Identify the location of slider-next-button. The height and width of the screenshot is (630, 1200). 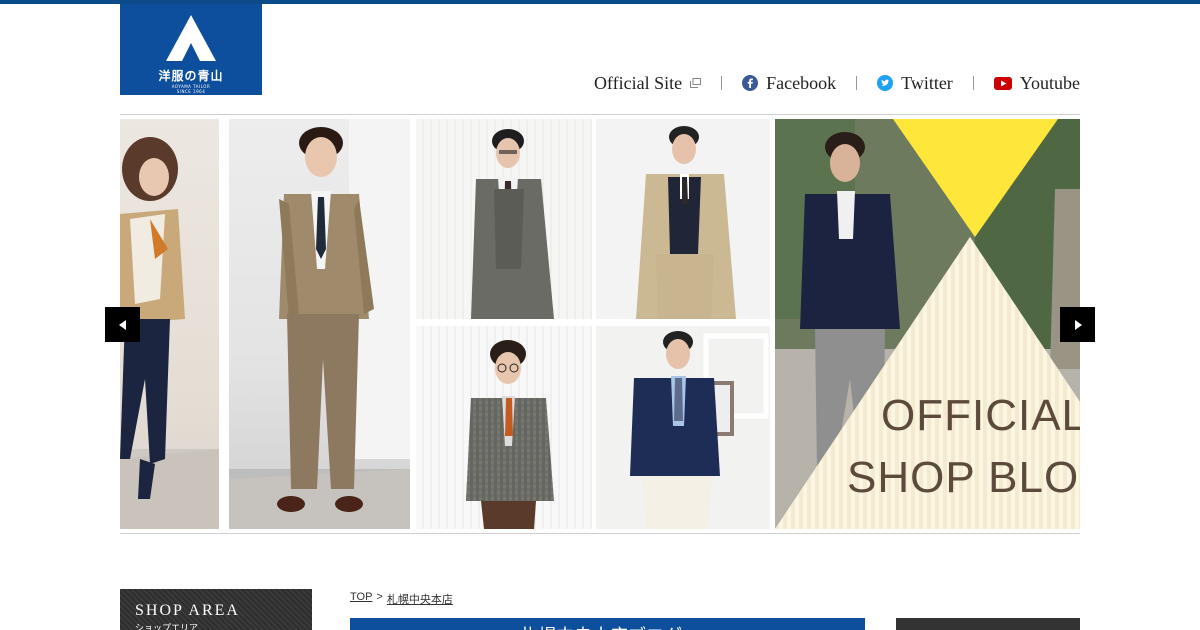
(1077, 324).